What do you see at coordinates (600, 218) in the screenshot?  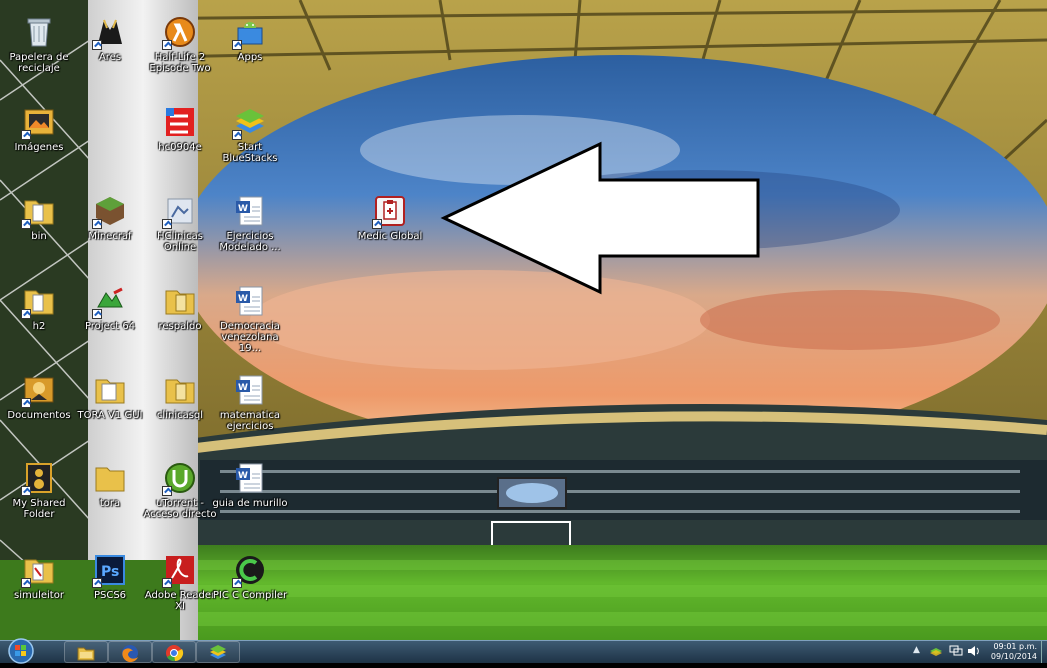 I see `annotation-arrow` at bounding box center [600, 218].